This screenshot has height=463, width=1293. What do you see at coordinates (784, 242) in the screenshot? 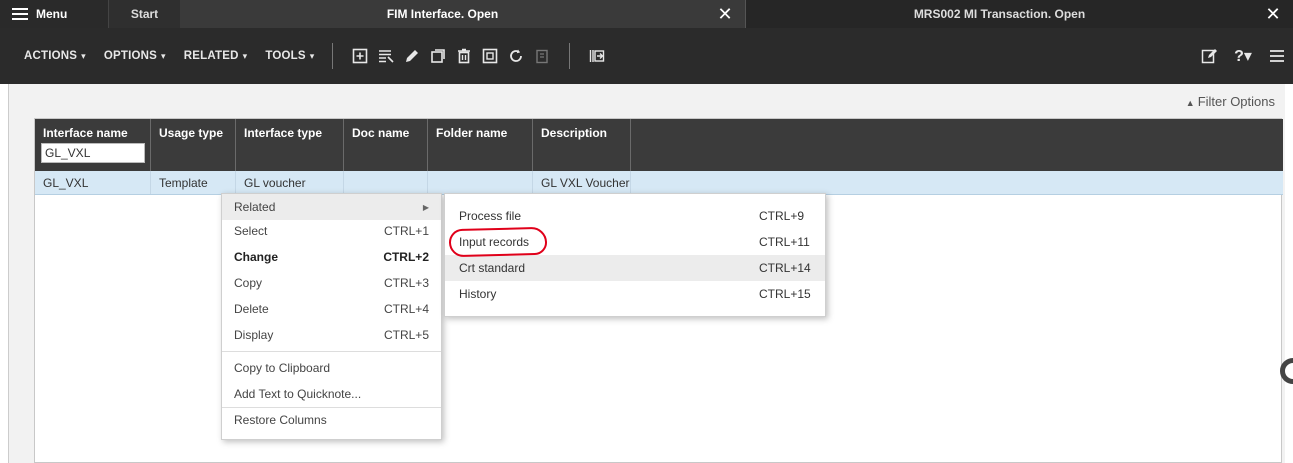
I see `menu-item-shortcut: CTRL+11` at bounding box center [784, 242].